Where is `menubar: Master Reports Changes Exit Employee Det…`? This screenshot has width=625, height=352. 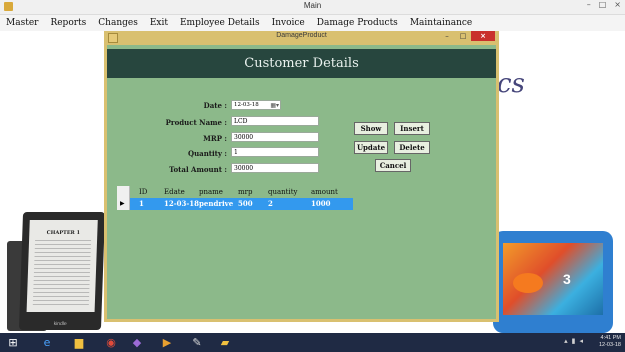 menubar: Master Reports Changes Exit Employee Det… is located at coordinates (312, 23).